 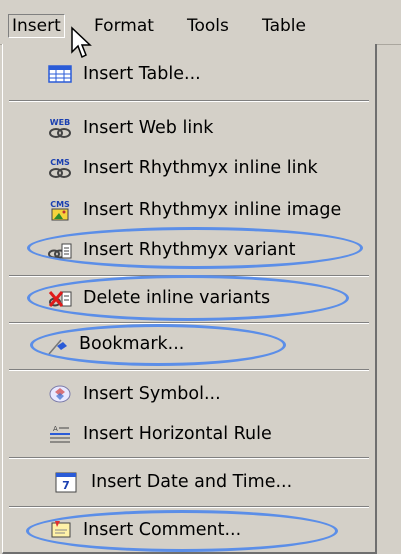 I want to click on calendar-icon: 7, so click(x=66, y=482).